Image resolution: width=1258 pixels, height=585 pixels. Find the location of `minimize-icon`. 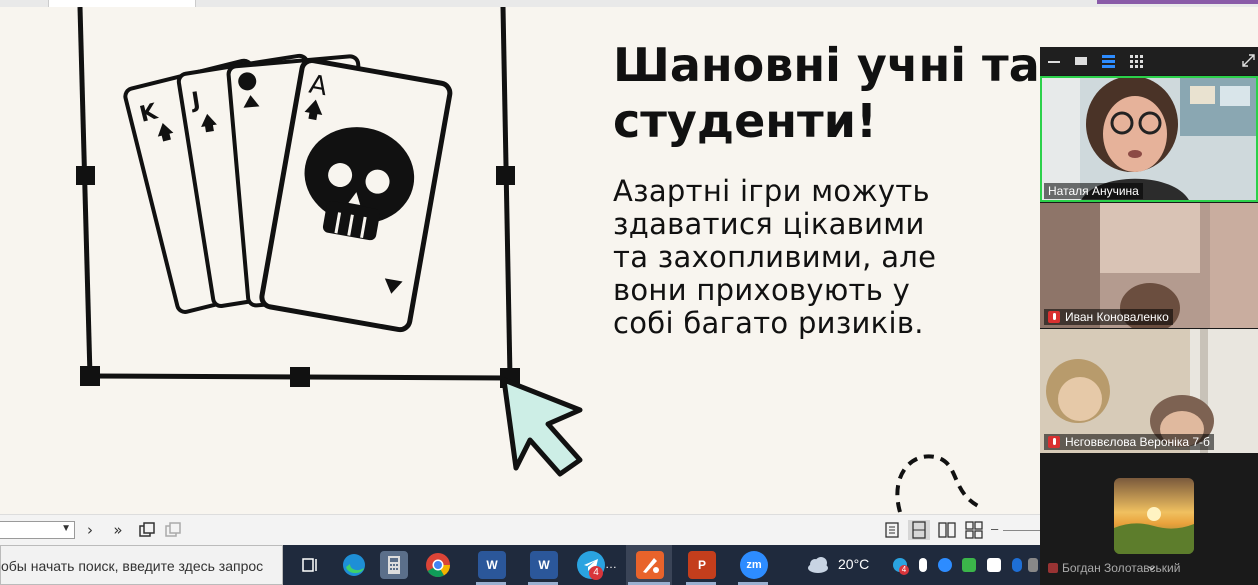

minimize-icon is located at coordinates (1054, 62).